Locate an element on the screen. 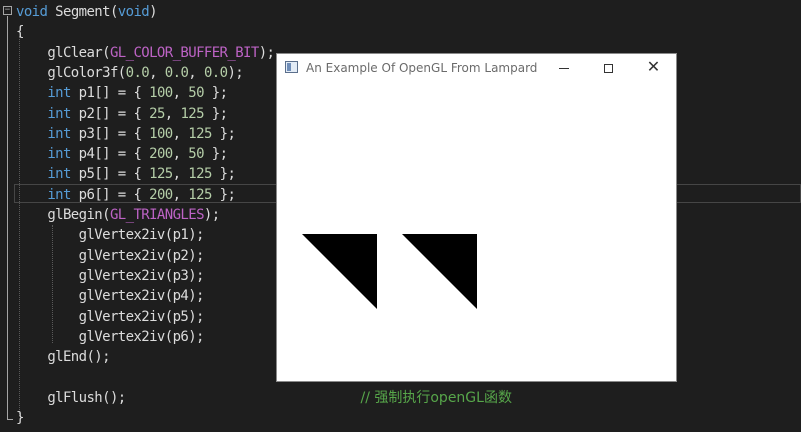 This screenshot has height=432, width=801. app-icon is located at coordinates (291, 67).